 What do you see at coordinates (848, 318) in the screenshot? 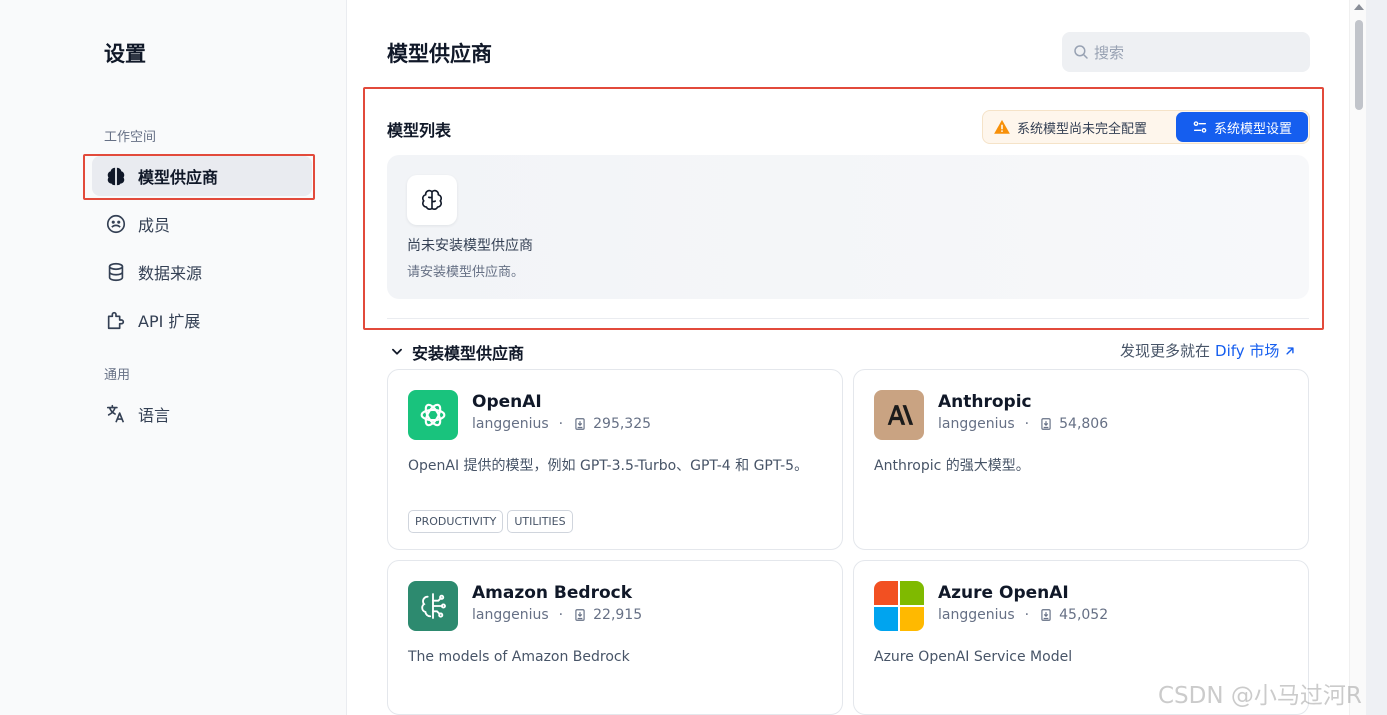
I see `section-divider` at bounding box center [848, 318].